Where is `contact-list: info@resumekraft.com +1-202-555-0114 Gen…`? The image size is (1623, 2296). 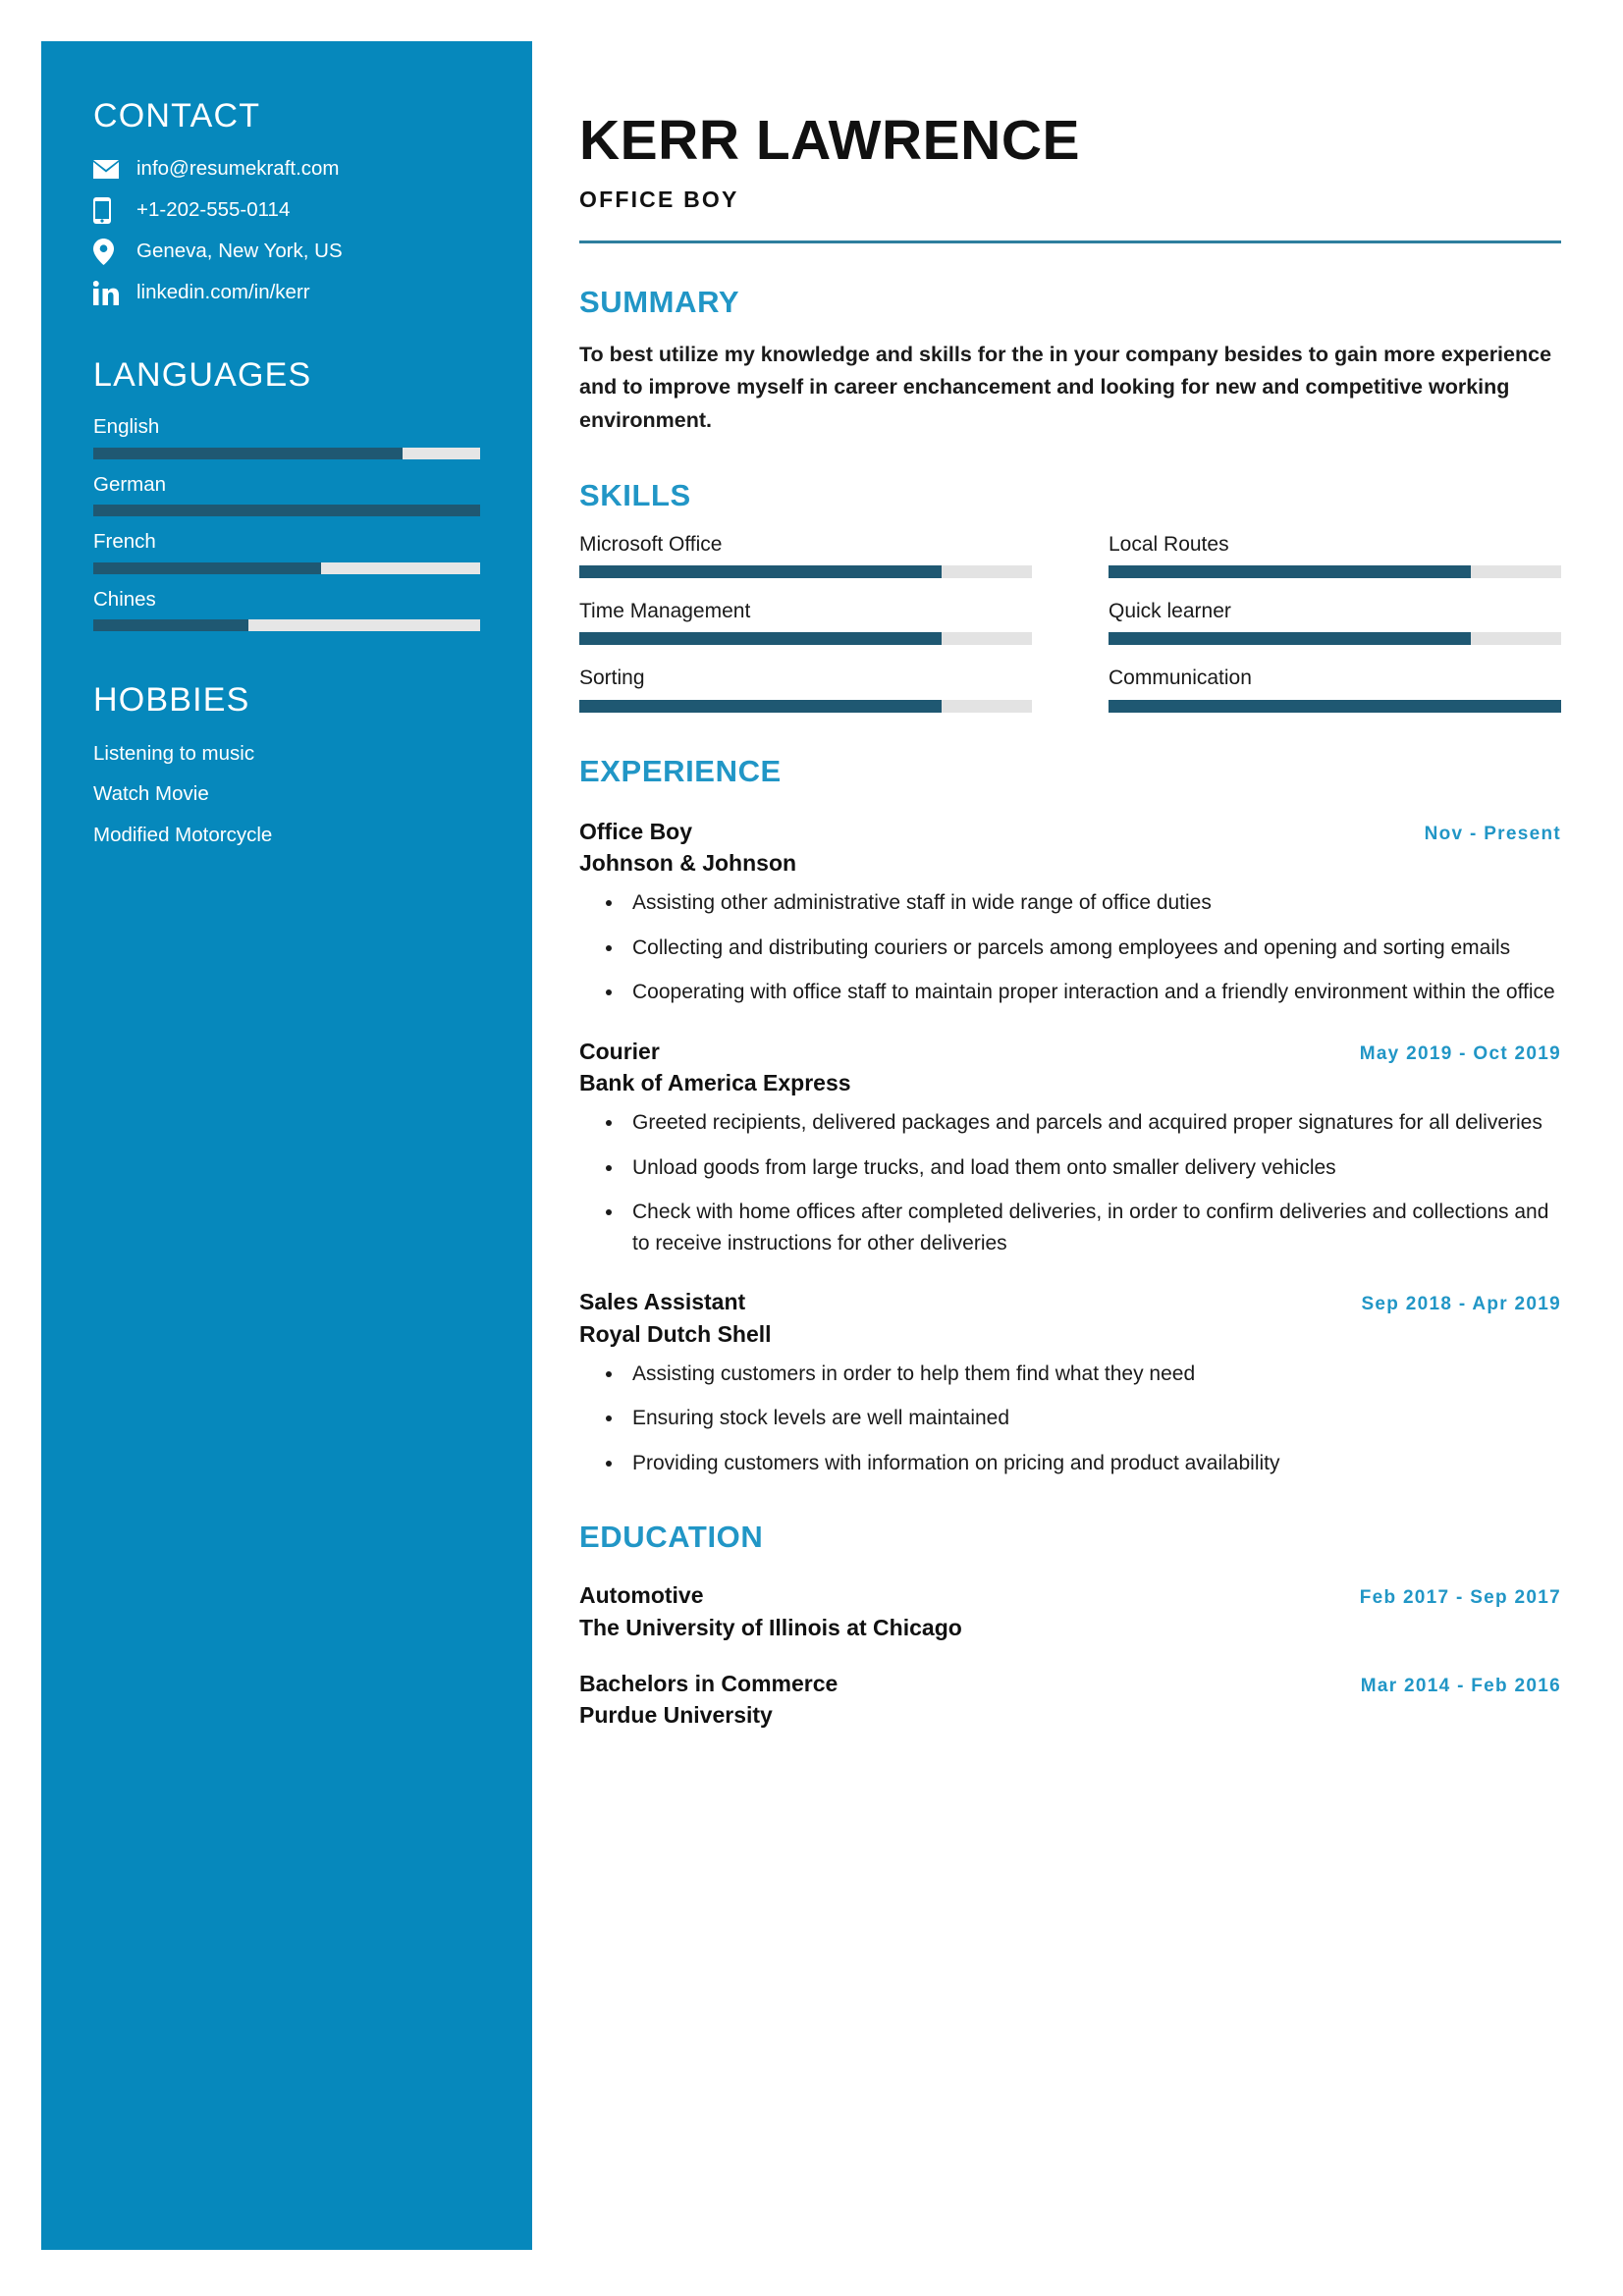
contact-list: info@resumekraft.com +1-202-555-0114 Gen… is located at coordinates (286, 230).